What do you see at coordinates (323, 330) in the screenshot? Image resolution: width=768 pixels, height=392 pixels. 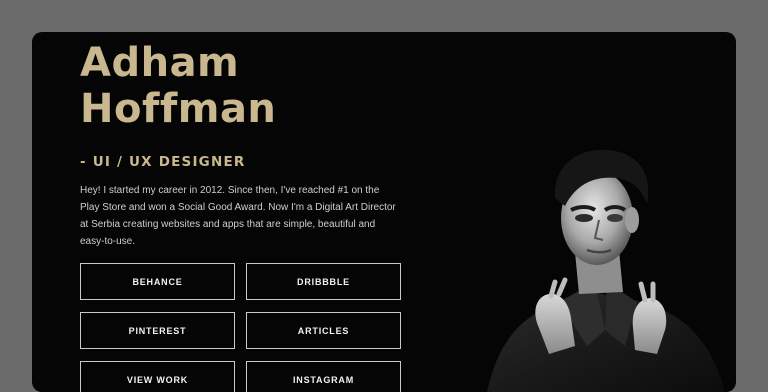 I see `articles-button: ARTICLES` at bounding box center [323, 330].